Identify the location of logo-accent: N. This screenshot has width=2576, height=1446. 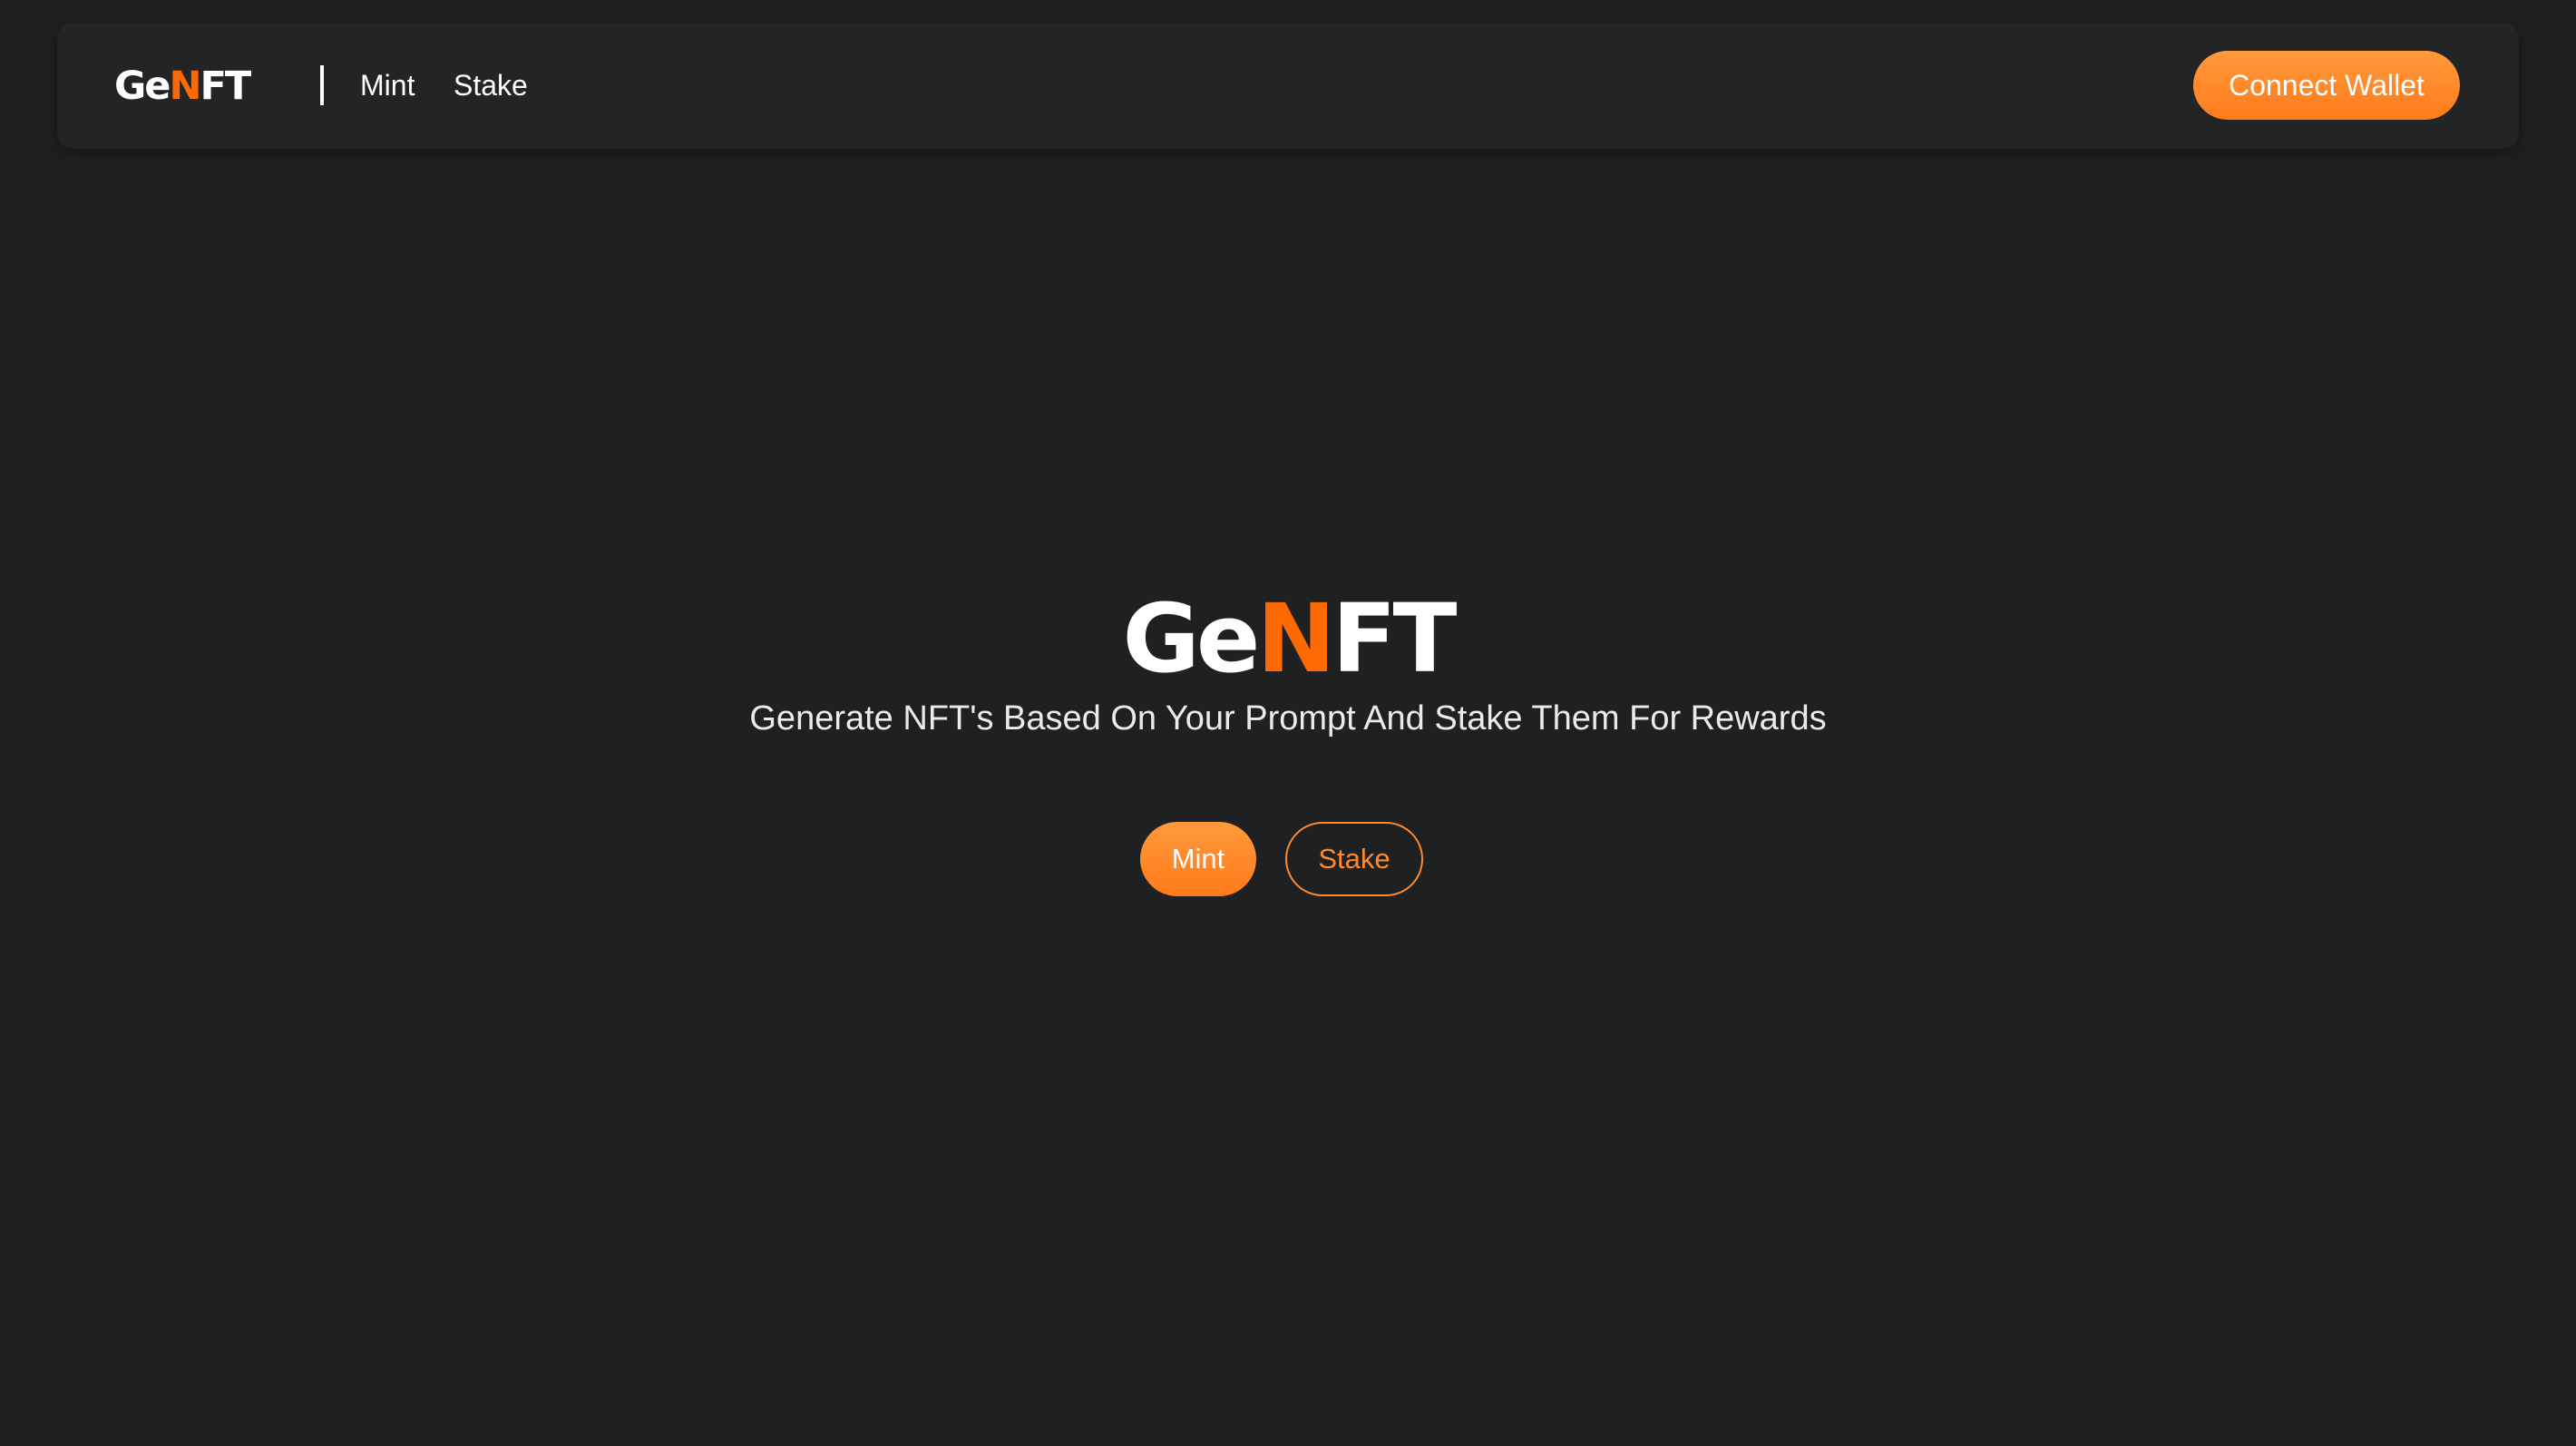
(185, 86).